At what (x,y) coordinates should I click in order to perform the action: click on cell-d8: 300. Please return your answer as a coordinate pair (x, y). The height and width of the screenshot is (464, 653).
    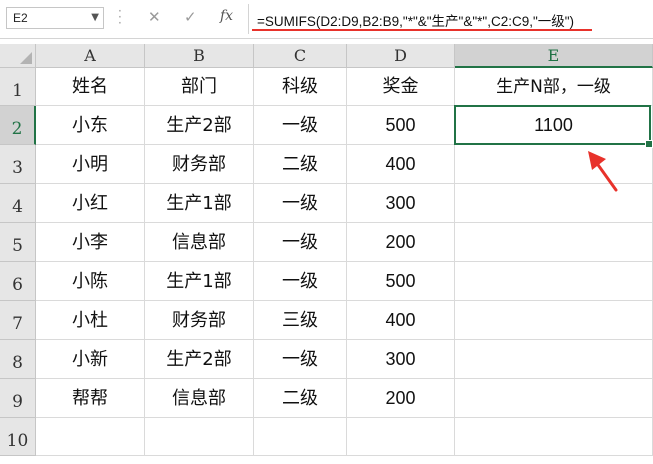
    Looking at the image, I should click on (401, 359).